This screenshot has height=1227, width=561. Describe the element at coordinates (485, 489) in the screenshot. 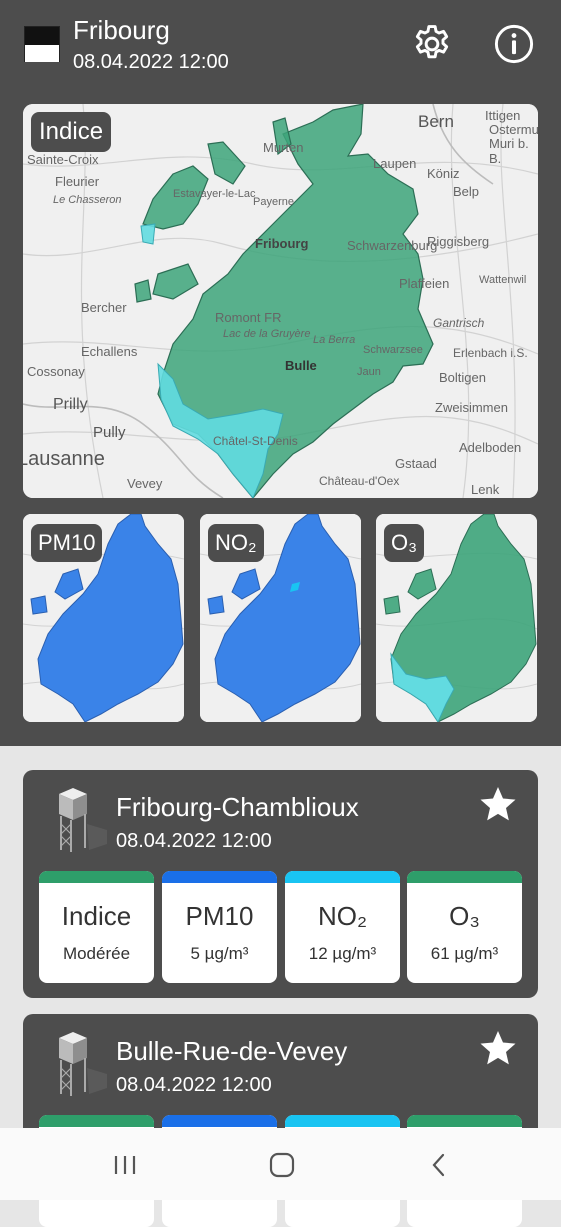

I see `map-place-name: Lenk` at that location.